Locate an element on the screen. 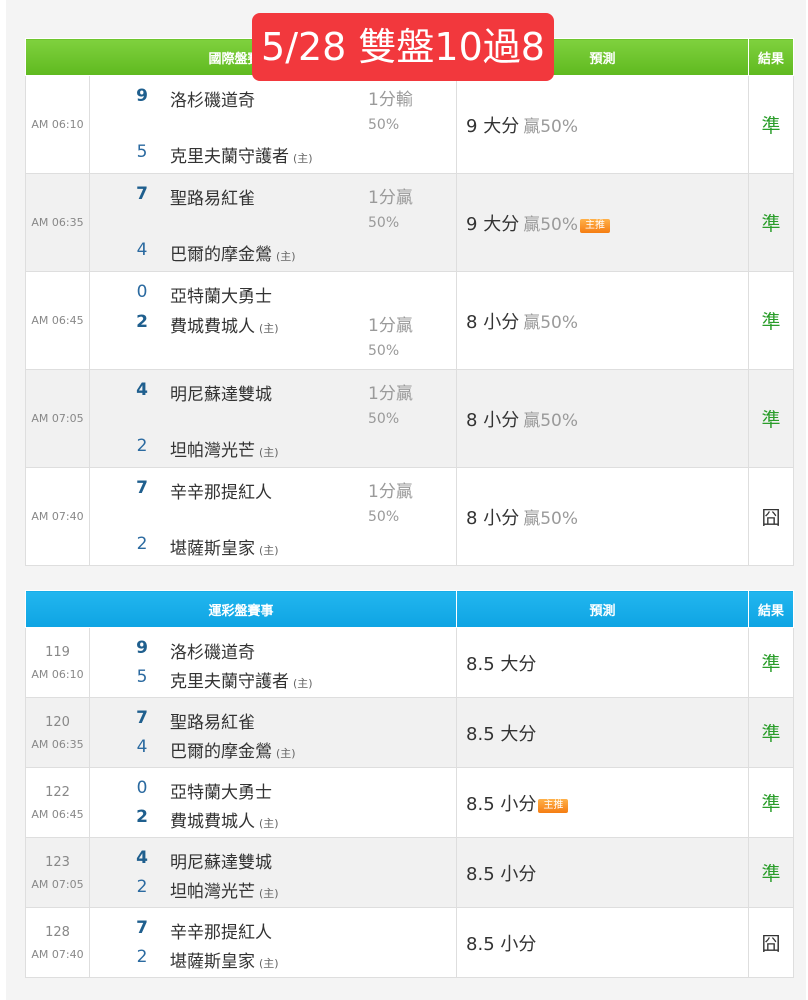 The image size is (808, 1000). team-line: 2 堪薩斯皇家 (主) is located at coordinates (273, 959).